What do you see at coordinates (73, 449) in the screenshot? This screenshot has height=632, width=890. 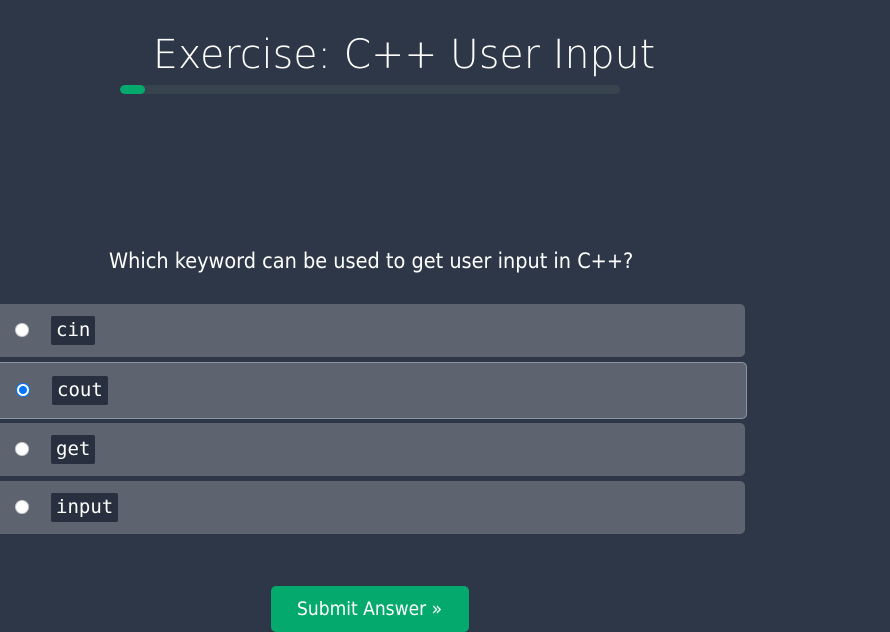 I see `option-code-label: get` at bounding box center [73, 449].